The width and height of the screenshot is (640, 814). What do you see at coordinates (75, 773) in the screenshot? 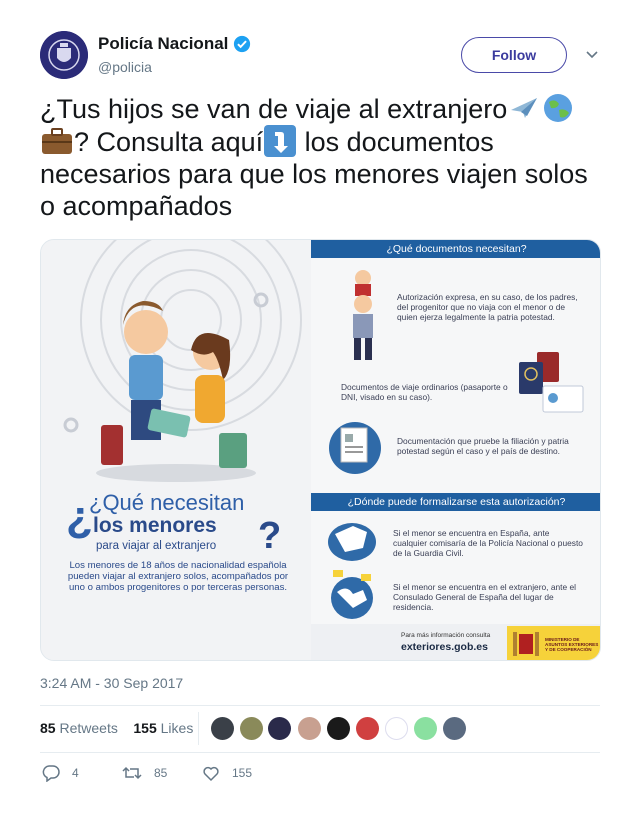
I see `reply-count: 4` at bounding box center [75, 773].